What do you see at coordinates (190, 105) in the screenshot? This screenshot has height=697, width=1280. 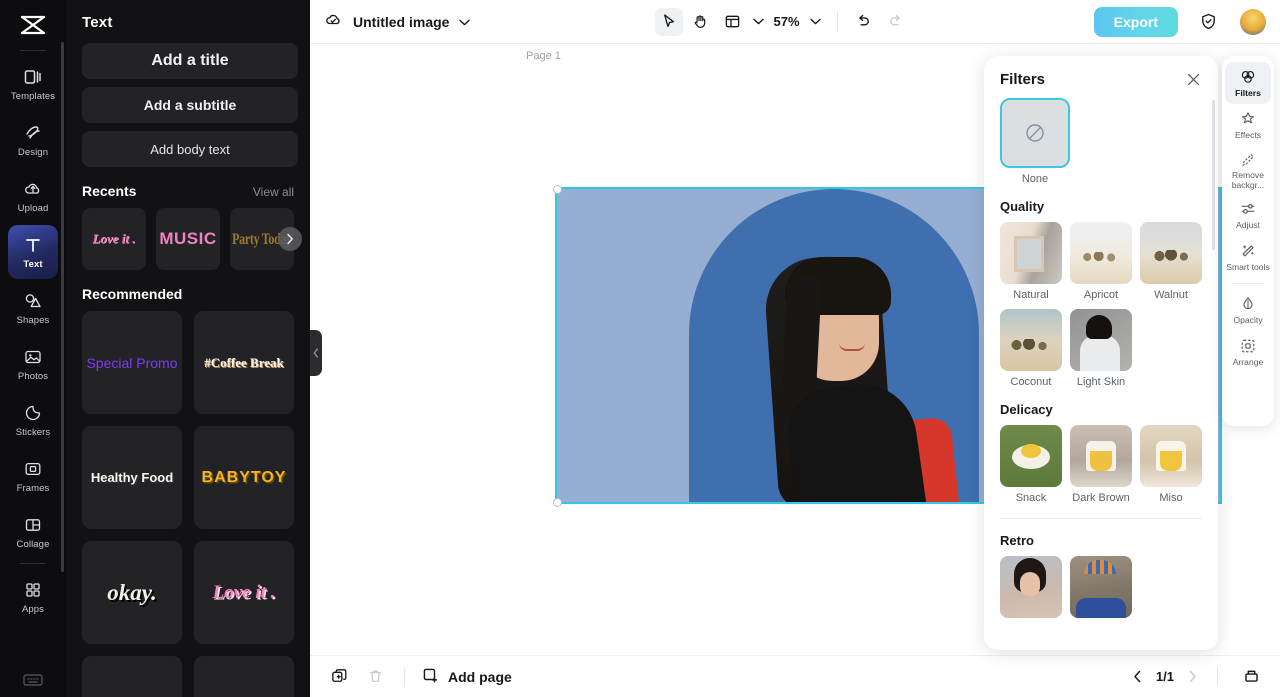 I see `add-a-subtitle-button: Add a subtitle` at bounding box center [190, 105].